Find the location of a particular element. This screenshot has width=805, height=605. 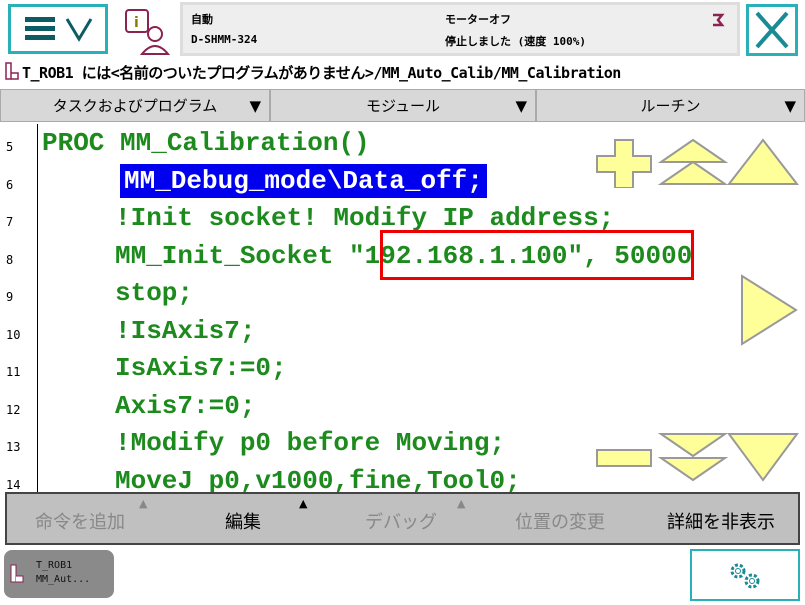

main-menu-button is located at coordinates (58, 29).